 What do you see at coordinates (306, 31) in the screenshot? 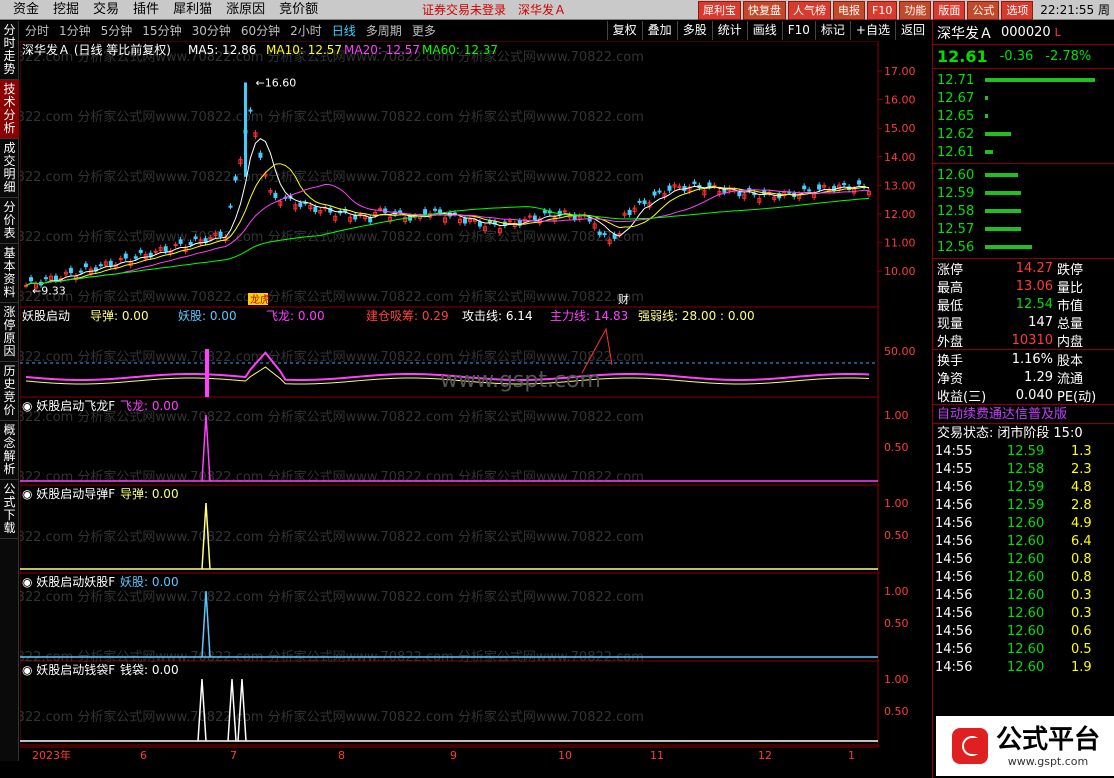
I see `period-6: 2小时` at bounding box center [306, 31].